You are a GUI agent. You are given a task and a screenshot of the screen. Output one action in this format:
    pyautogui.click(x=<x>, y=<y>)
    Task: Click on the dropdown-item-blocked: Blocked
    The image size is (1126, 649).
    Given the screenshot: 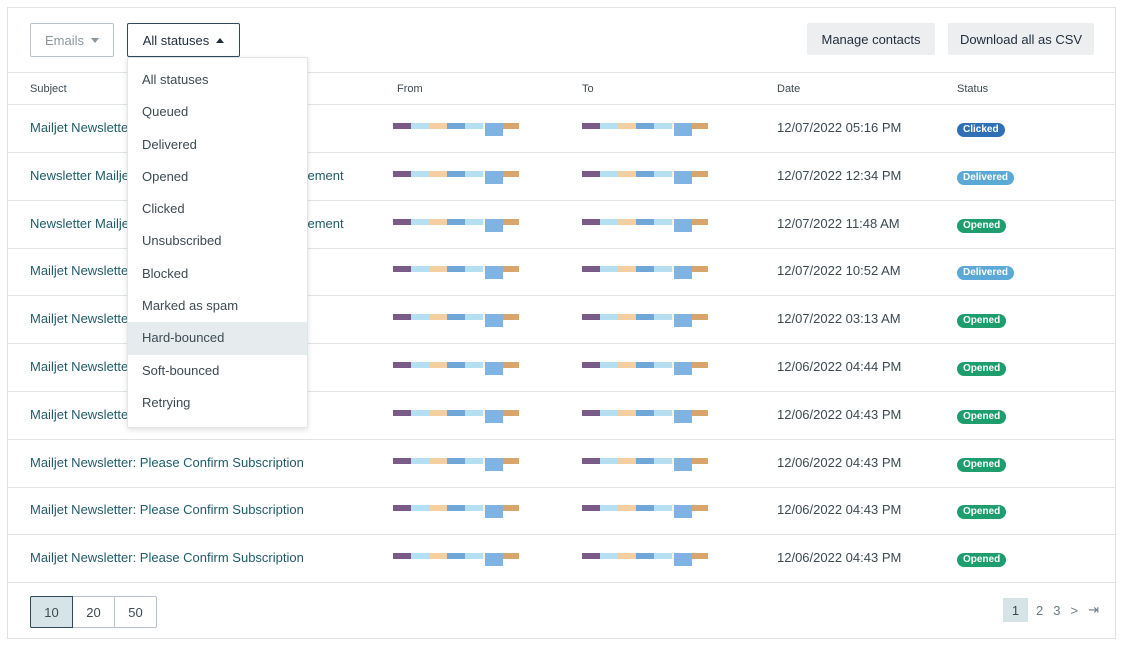 What is the action you would take?
    pyautogui.click(x=217, y=274)
    